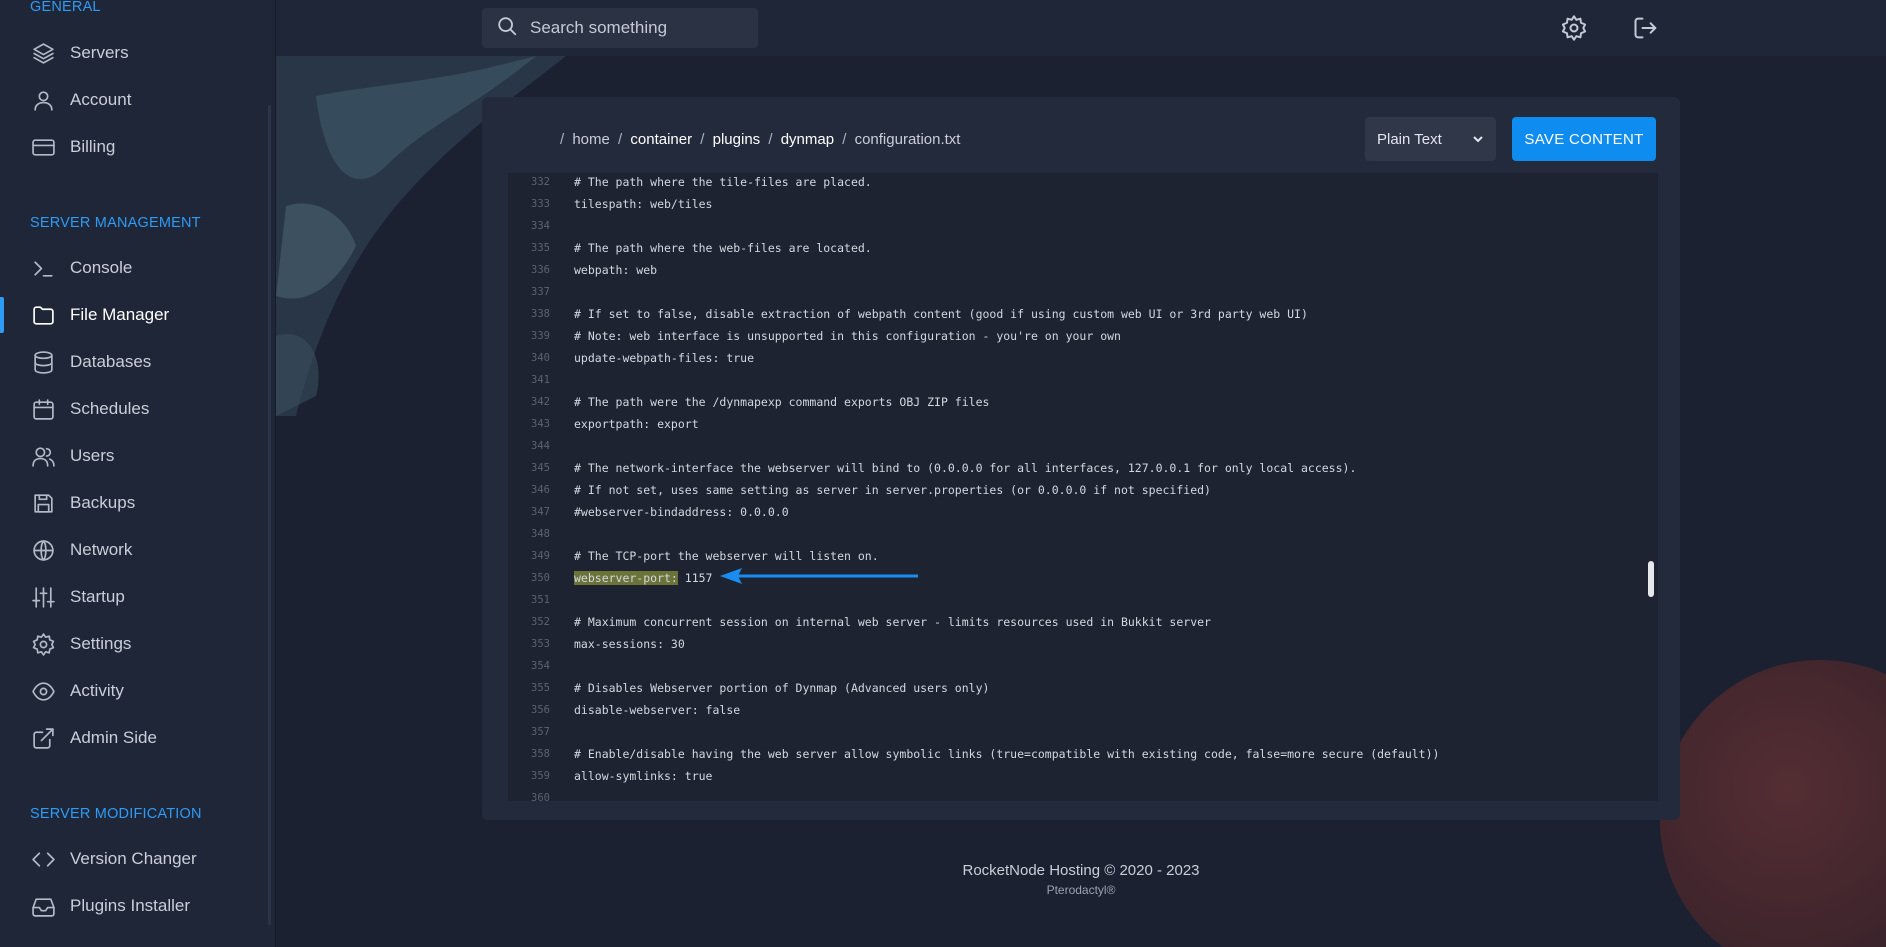 This screenshot has width=1886, height=947. What do you see at coordinates (661, 139) in the screenshot?
I see `breadcrumb-segment-container: container` at bounding box center [661, 139].